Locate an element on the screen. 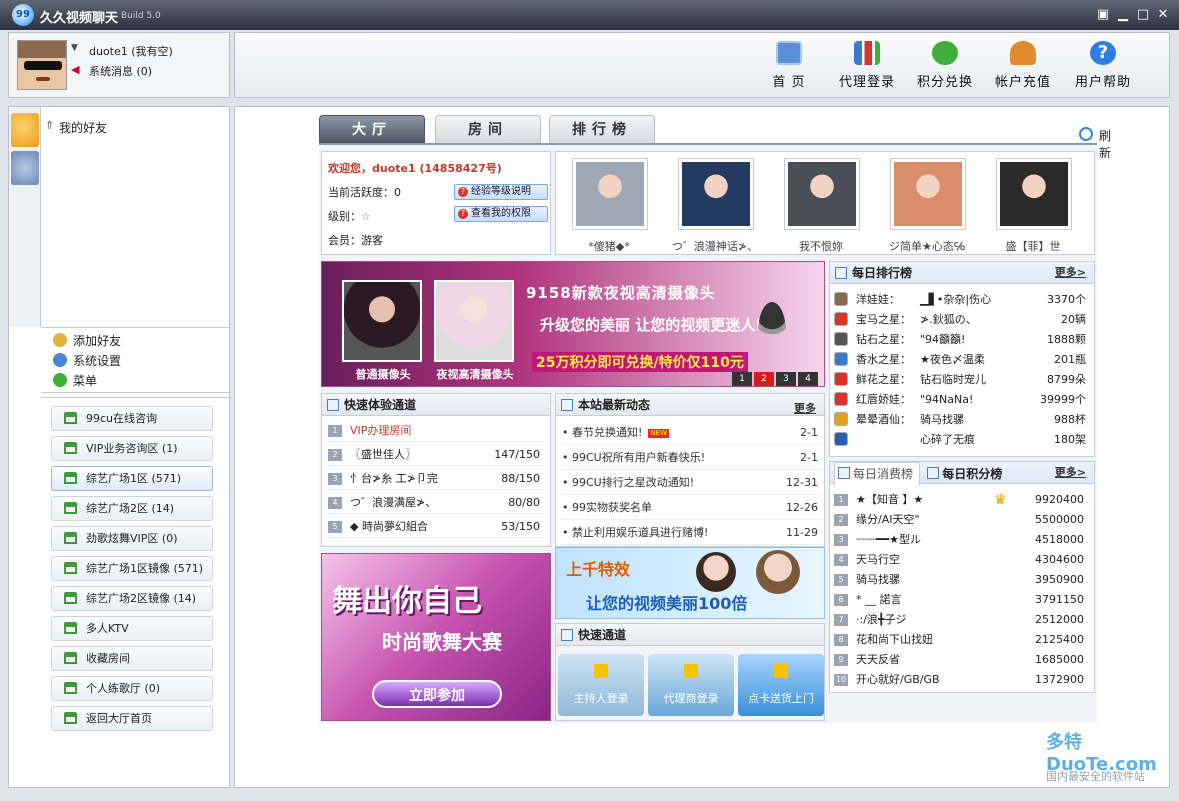  tab-daily-consumption: 每日消费榜 is located at coordinates (877, 473).